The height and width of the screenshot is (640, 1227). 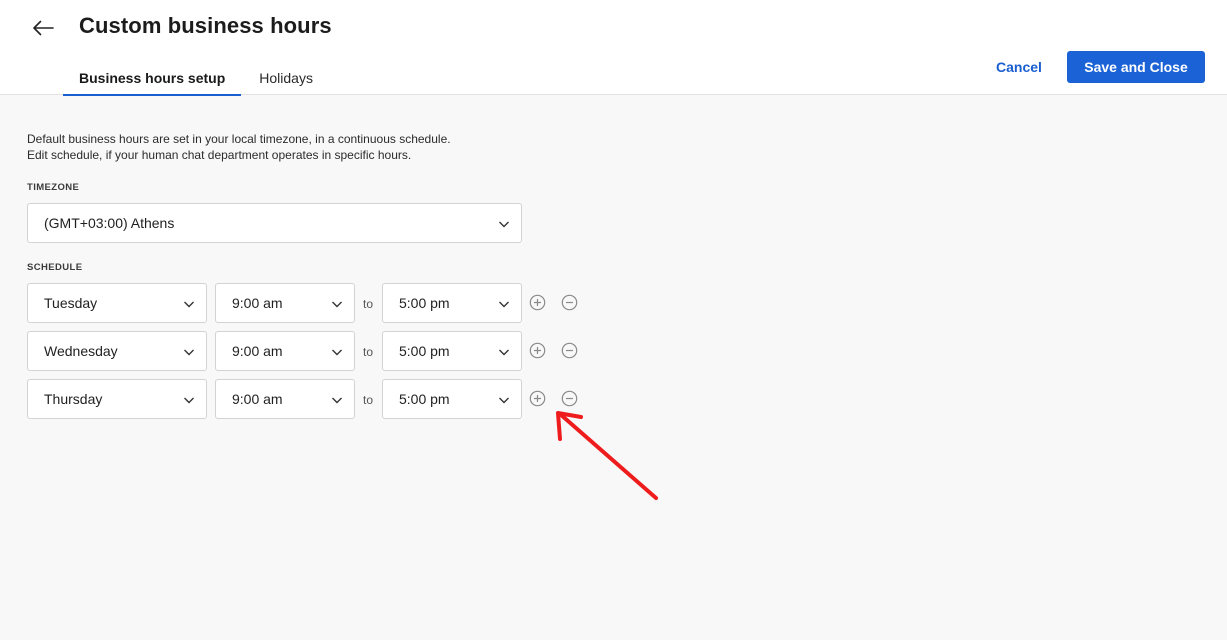 I want to click on schedule-label: SCHEDULE, so click(x=55, y=267).